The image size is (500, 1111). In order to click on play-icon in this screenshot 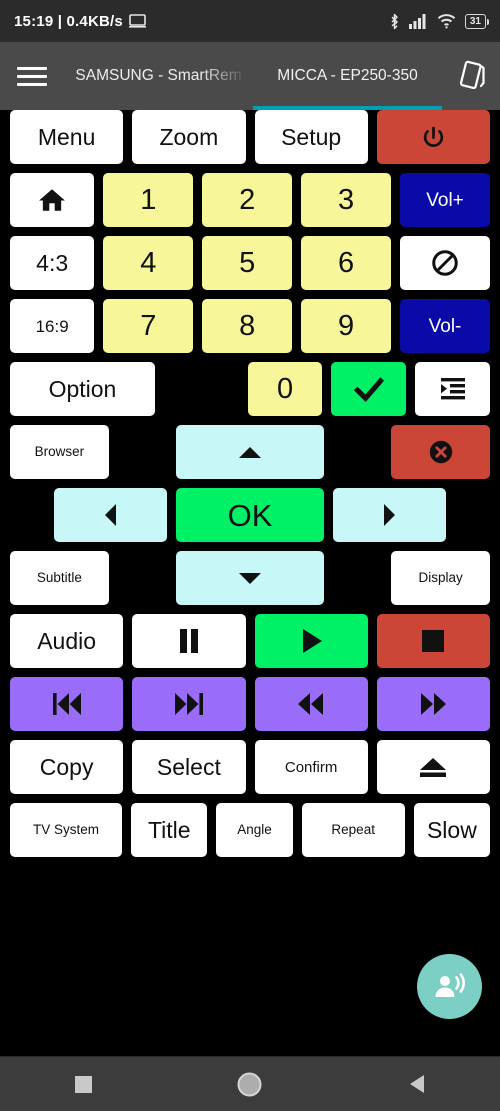, I will do `click(311, 641)`.